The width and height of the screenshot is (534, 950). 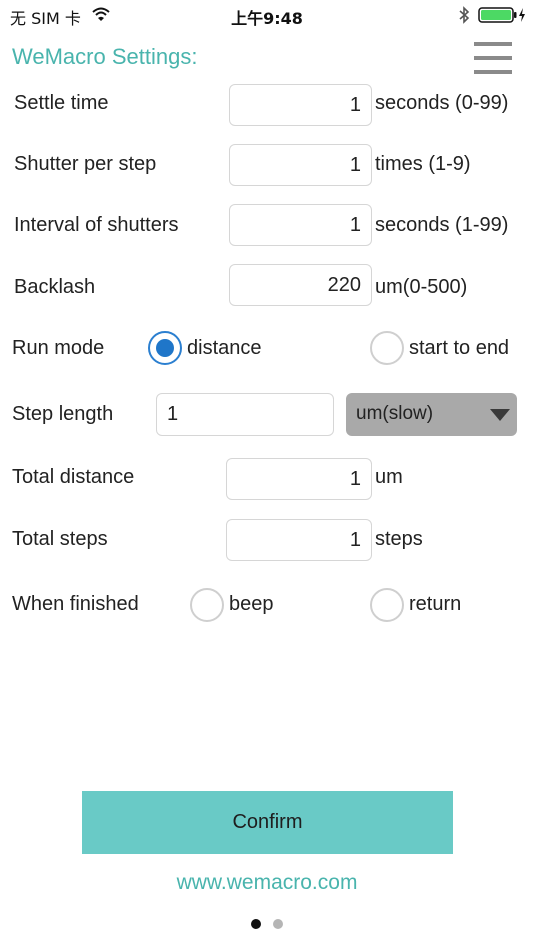 What do you see at coordinates (278, 924) in the screenshot?
I see `page-dot-inactive` at bounding box center [278, 924].